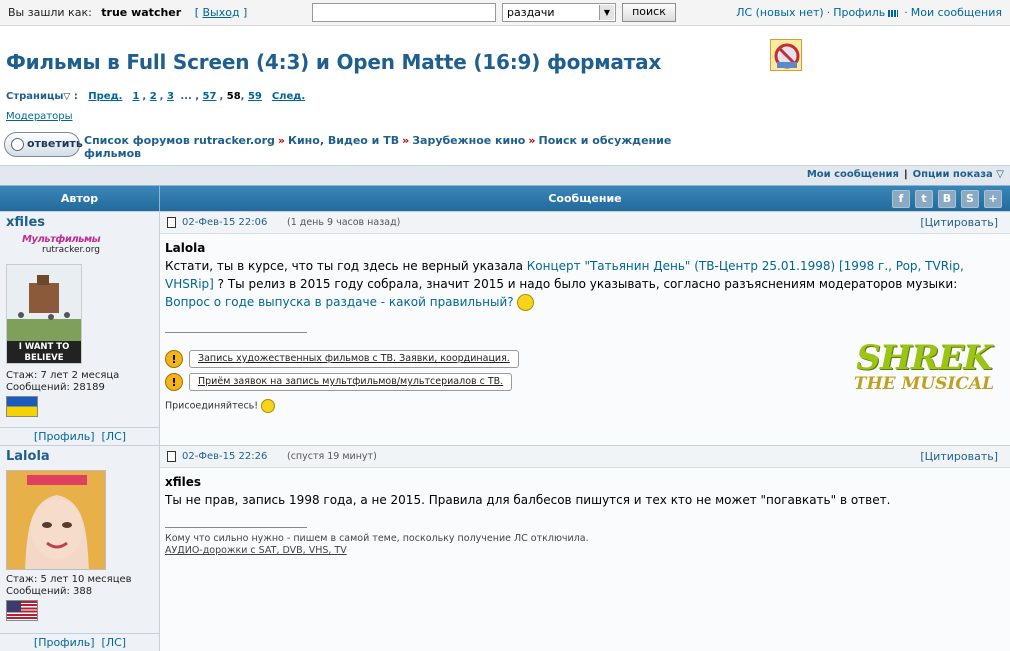  Describe the element at coordinates (468, 140) in the screenshot. I see `breadcrumb-item: Зарубежное кино` at that location.